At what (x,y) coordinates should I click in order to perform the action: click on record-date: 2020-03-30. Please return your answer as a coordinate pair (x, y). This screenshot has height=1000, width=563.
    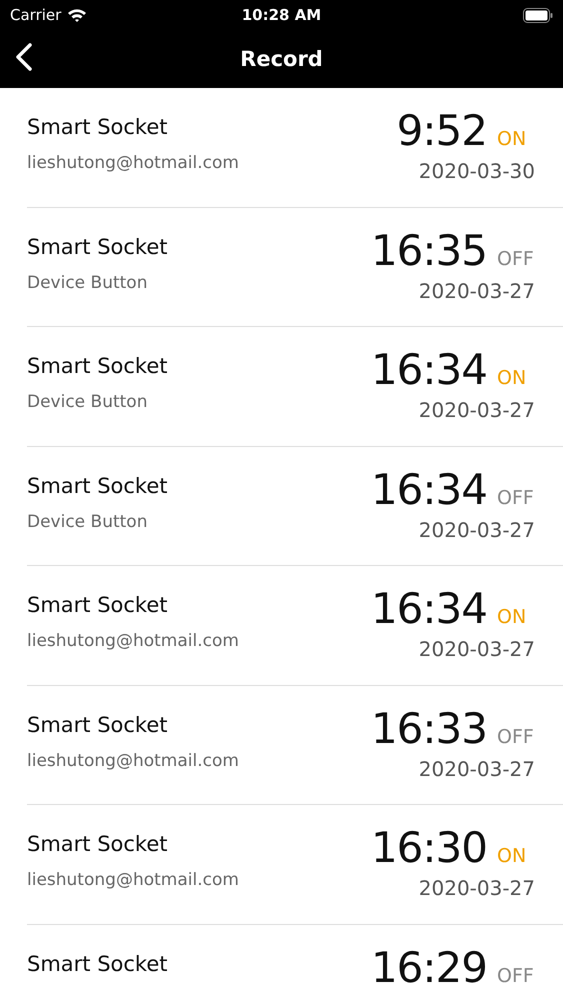
    Looking at the image, I should click on (476, 171).